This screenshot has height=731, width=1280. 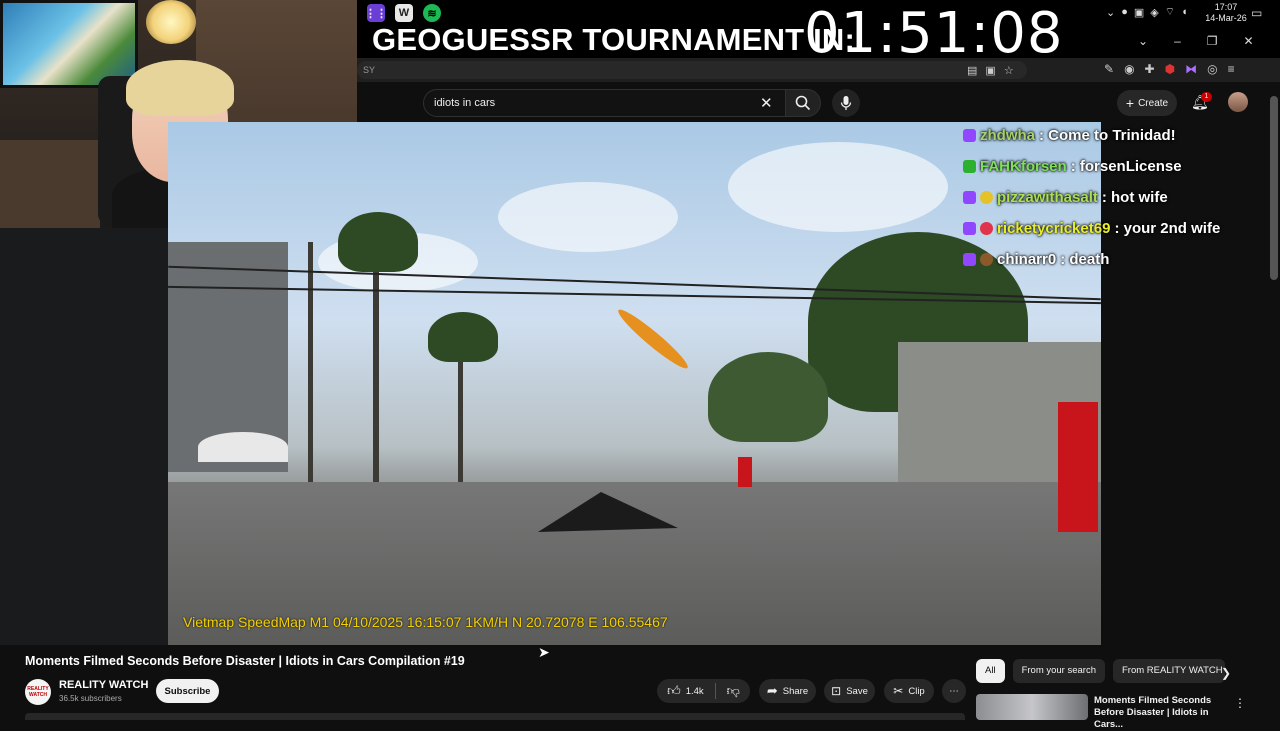 I want to click on microphone-icon: ●, so click(x=1124, y=12).